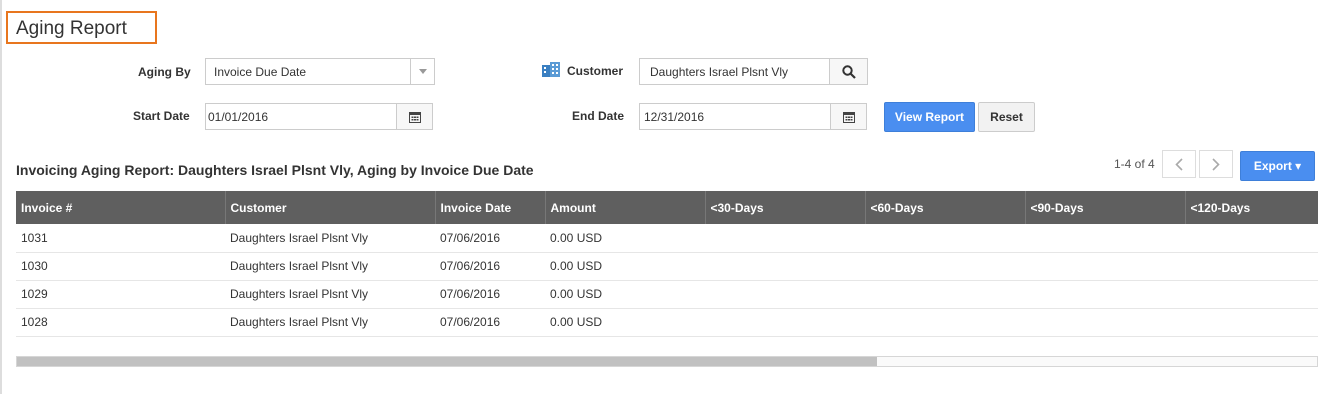  I want to click on column-header-30-days: <30-Days, so click(784, 207).